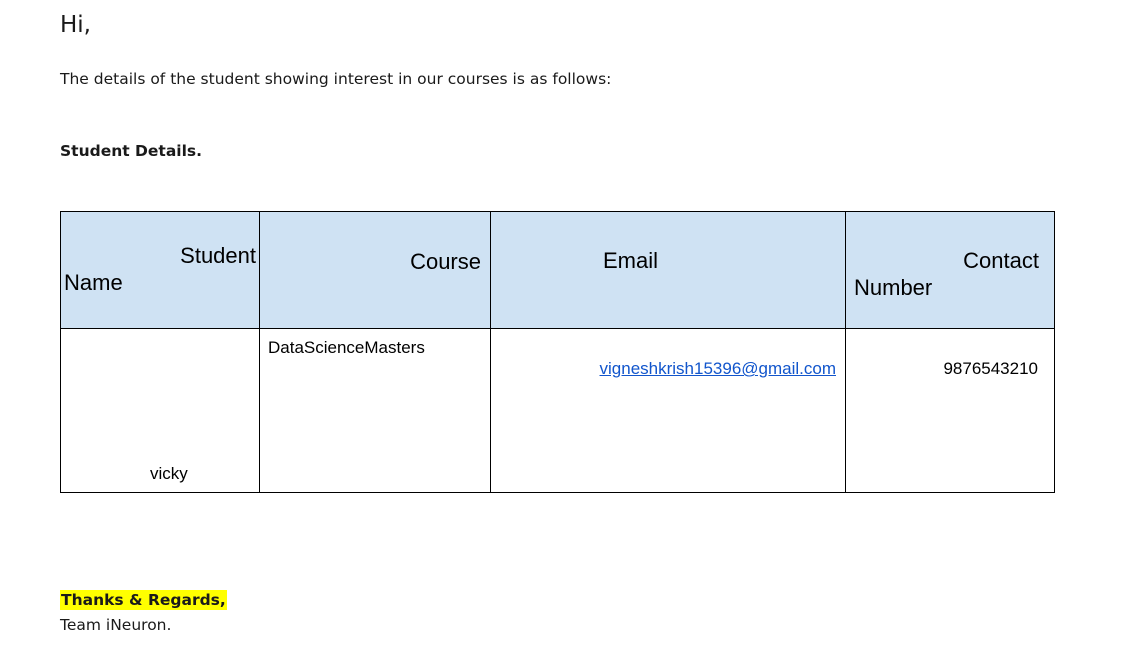 The image size is (1136, 672). Describe the element at coordinates (445, 261) in the screenshot. I see `header-course-label: Course` at that location.